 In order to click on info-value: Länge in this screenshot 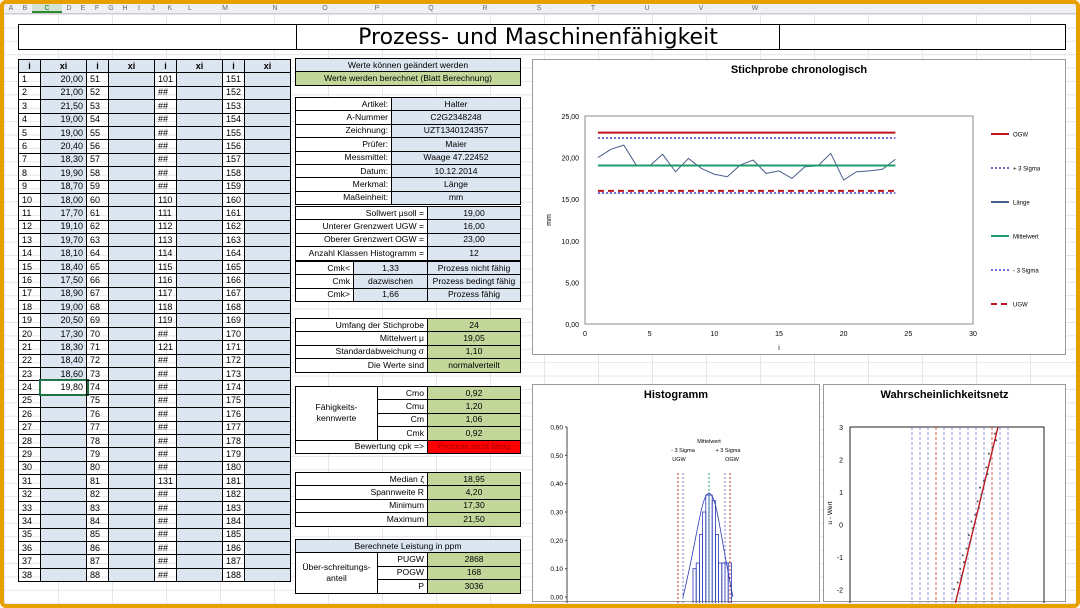, I will do `click(456, 184)`.